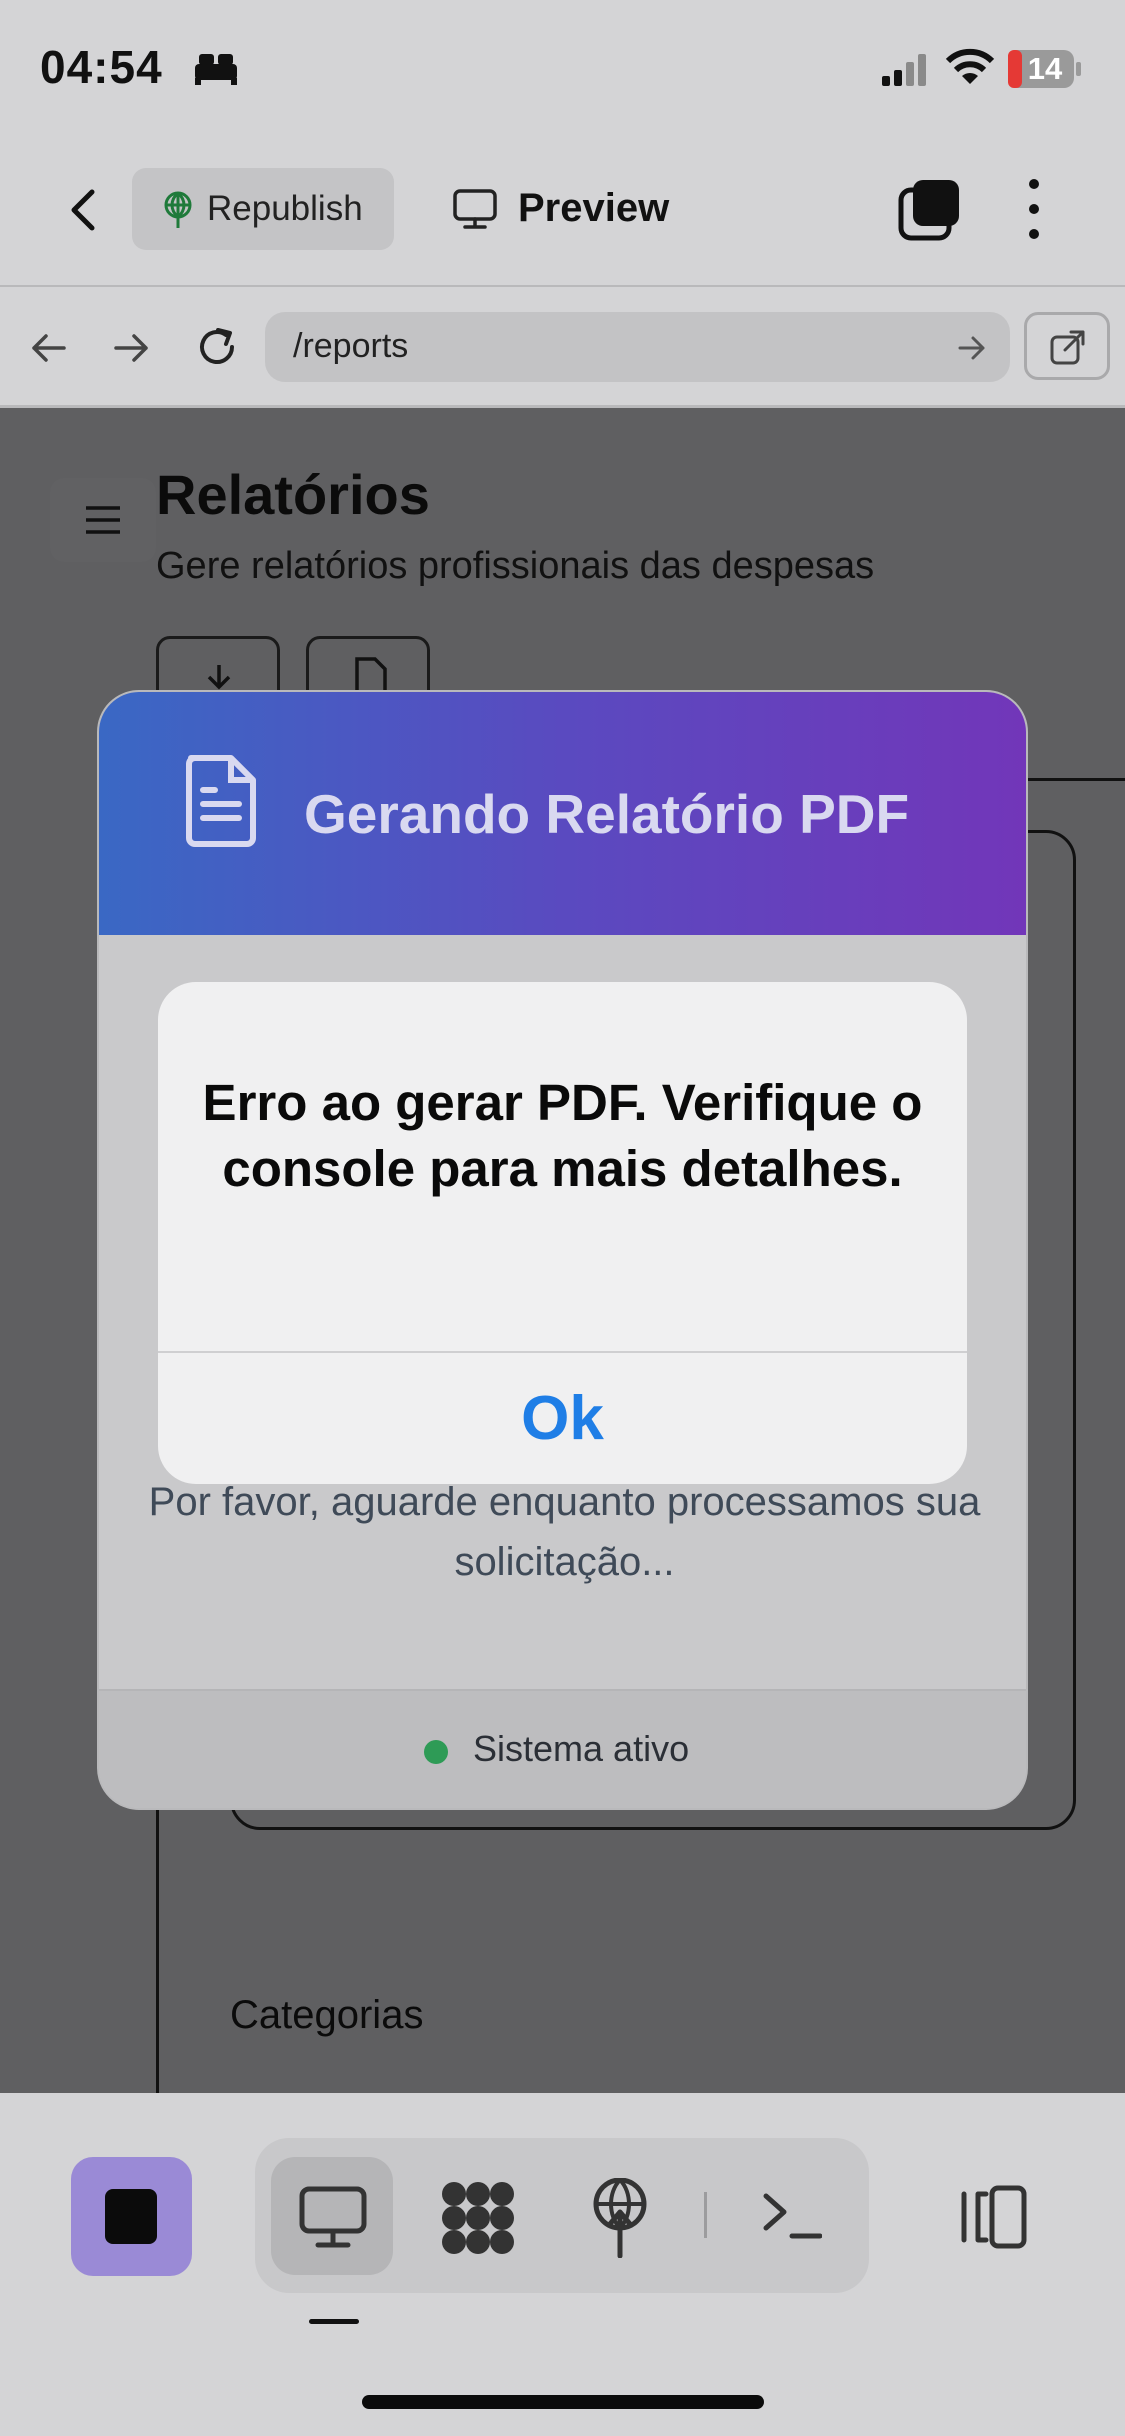 This screenshot has height=2436, width=1125. What do you see at coordinates (607, 814) in the screenshot?
I see `modal-title: Gerando Relatório PDF` at bounding box center [607, 814].